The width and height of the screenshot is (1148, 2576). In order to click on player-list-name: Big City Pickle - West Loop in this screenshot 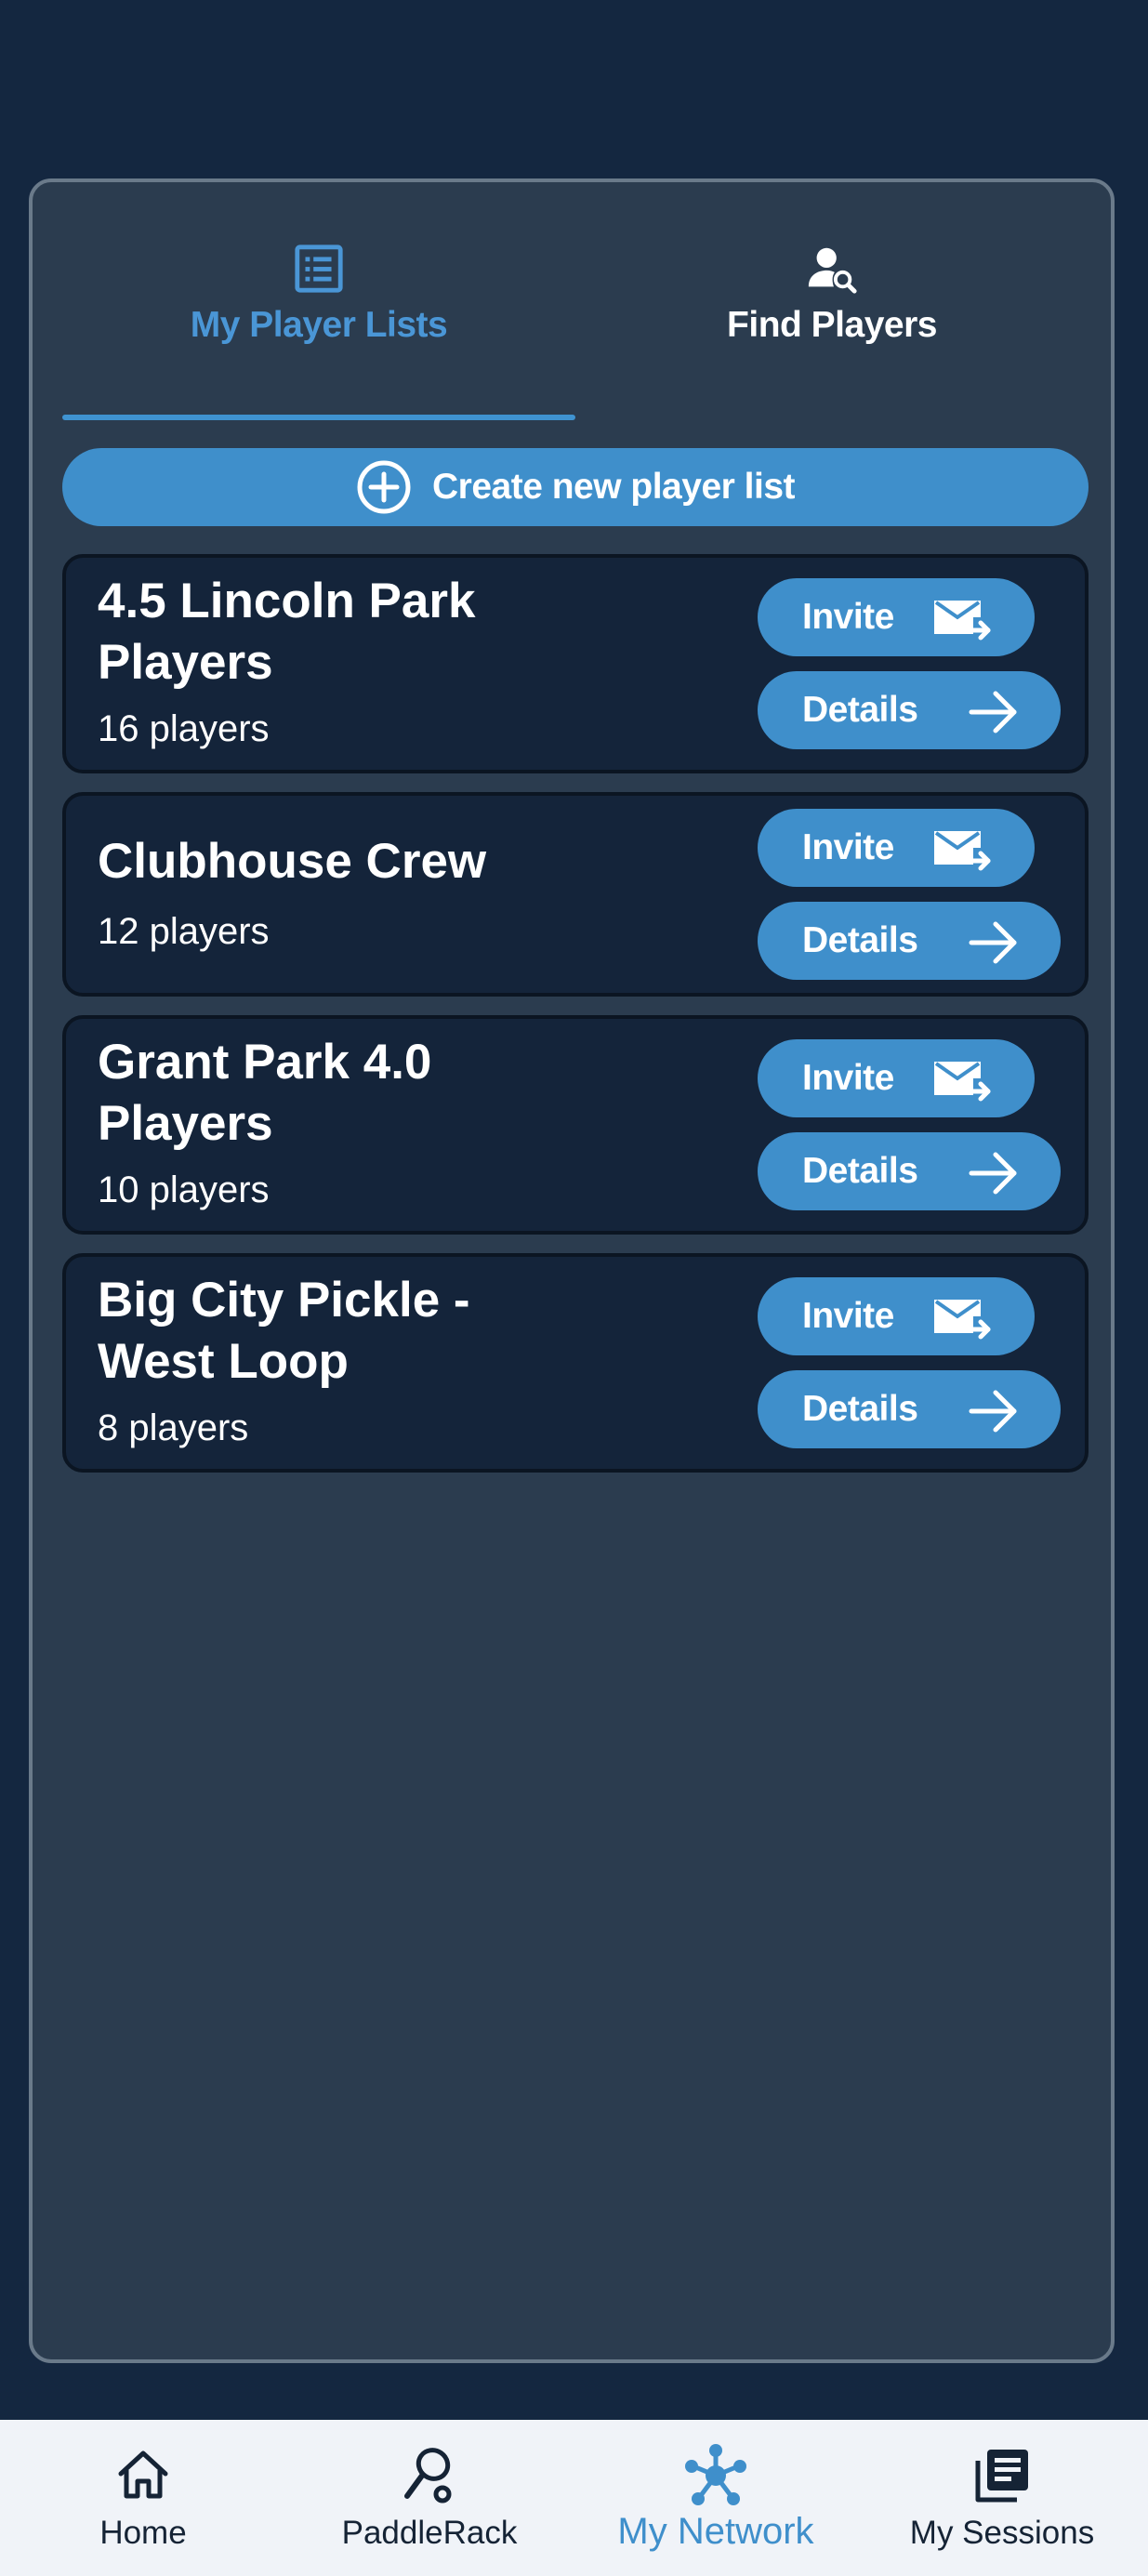, I will do `click(284, 1331)`.